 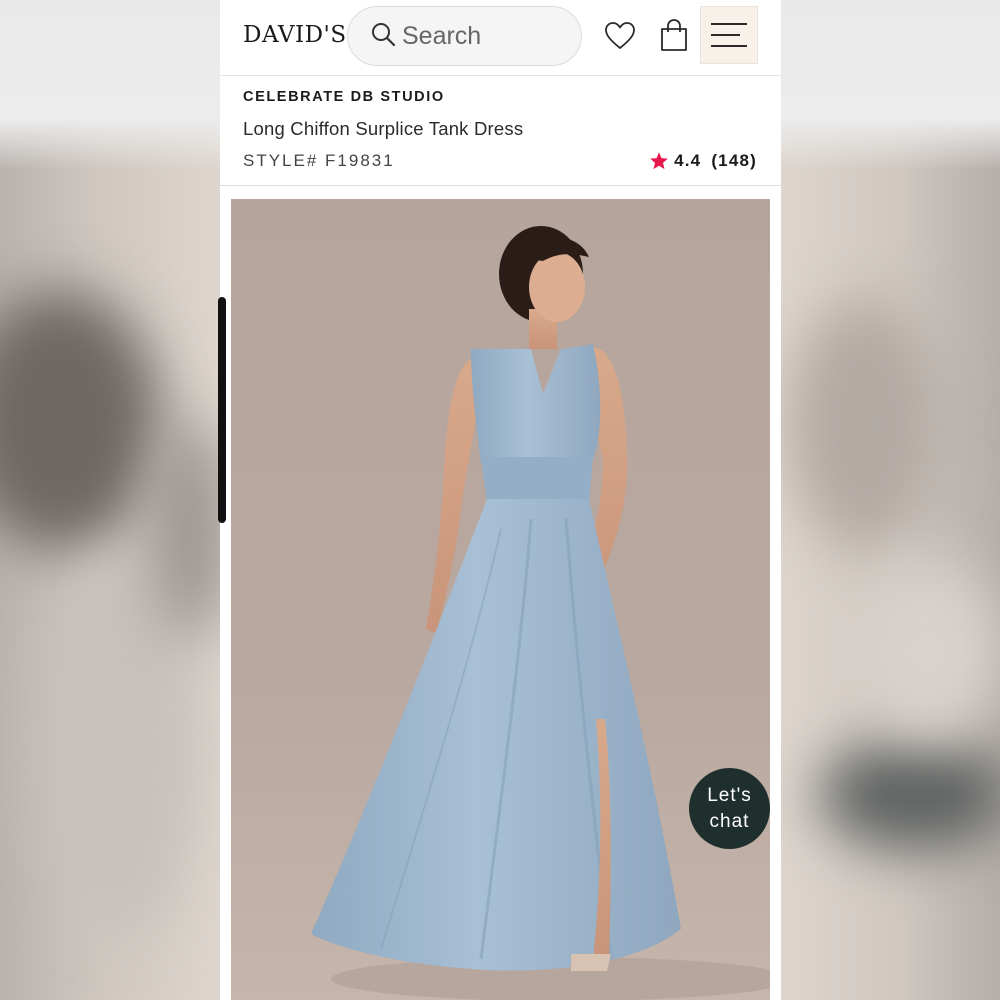 What do you see at coordinates (319, 160) in the screenshot?
I see `product-style-number: STYLE# F19831` at bounding box center [319, 160].